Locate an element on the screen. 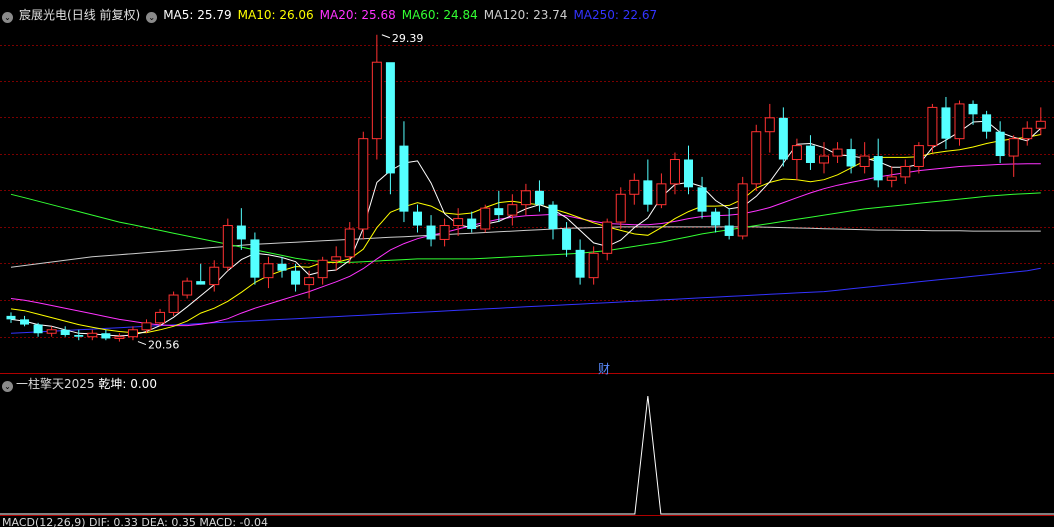 This screenshot has width=1054, height=527. indicator-legend: ⌄ 一柱擎天2025 乾坤: 0.00 is located at coordinates (79, 384).